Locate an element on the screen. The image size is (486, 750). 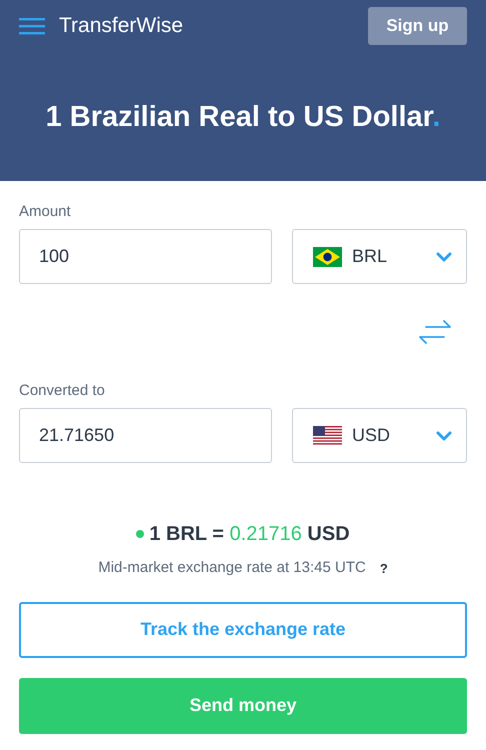
rate-note: Mid-market exchange rate at 13:45 UTC is located at coordinates (232, 568).